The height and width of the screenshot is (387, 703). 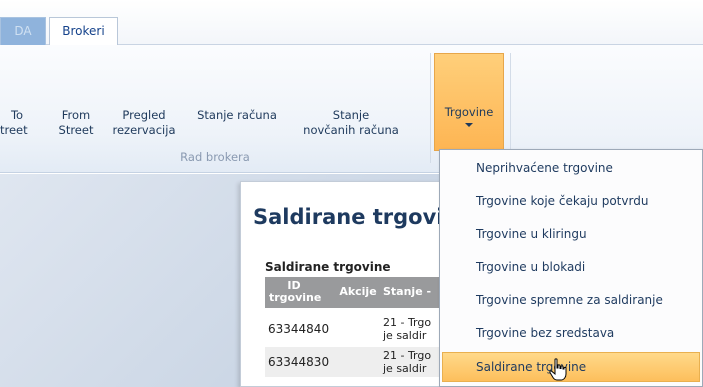 What do you see at coordinates (328, 267) in the screenshot?
I see `section-title: Saldirane trgovine` at bounding box center [328, 267].